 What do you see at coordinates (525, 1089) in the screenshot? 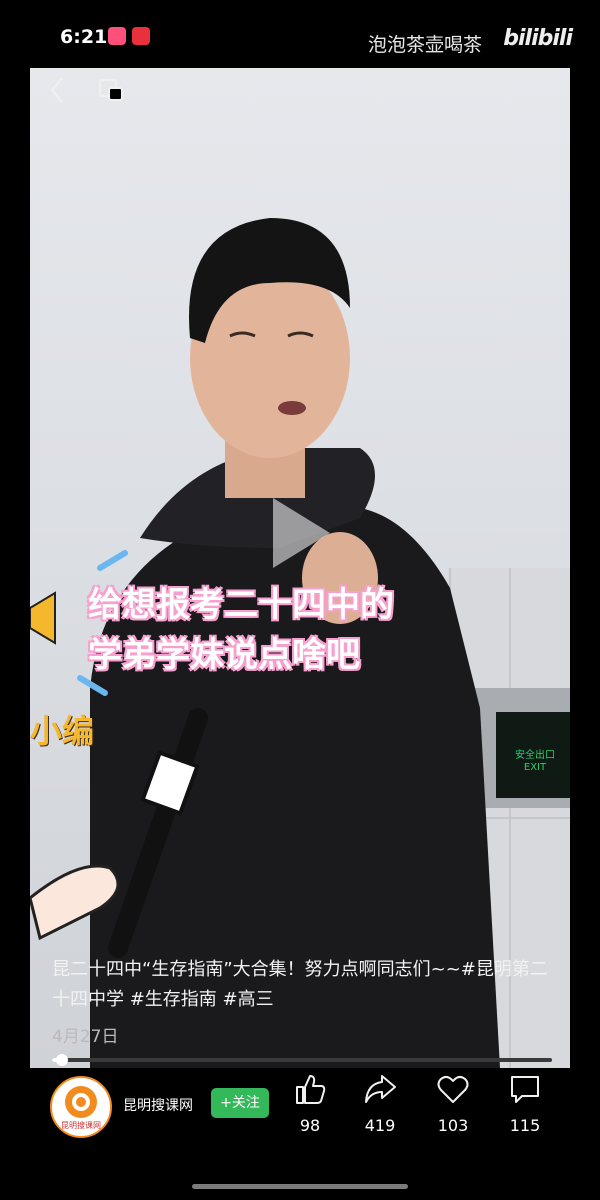
I see `comment-icon` at bounding box center [525, 1089].